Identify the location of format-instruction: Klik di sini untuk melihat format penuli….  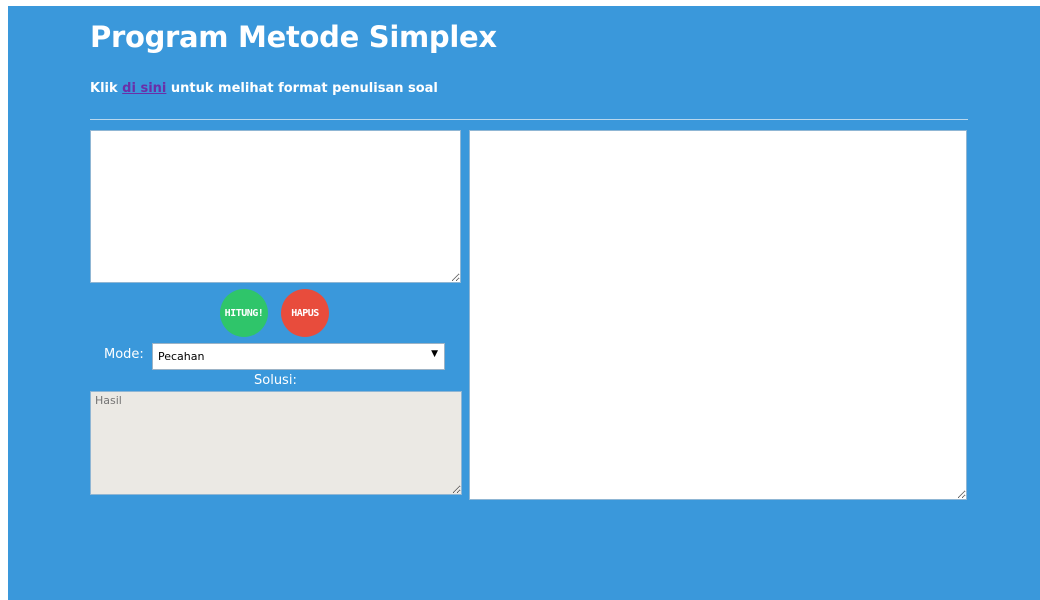
(264, 88).